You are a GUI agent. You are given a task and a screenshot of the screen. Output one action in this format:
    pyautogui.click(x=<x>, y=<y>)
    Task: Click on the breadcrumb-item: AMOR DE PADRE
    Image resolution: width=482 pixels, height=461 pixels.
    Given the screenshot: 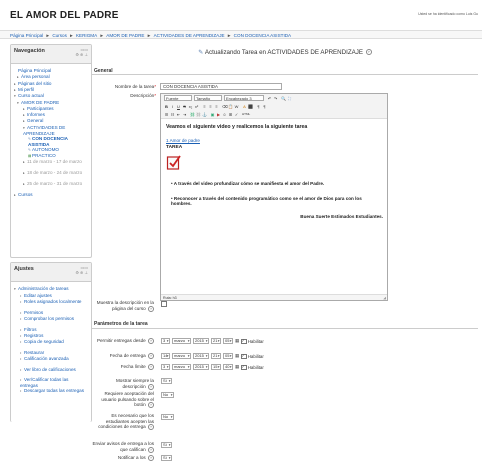 What is the action you would take?
    pyautogui.click(x=125, y=35)
    